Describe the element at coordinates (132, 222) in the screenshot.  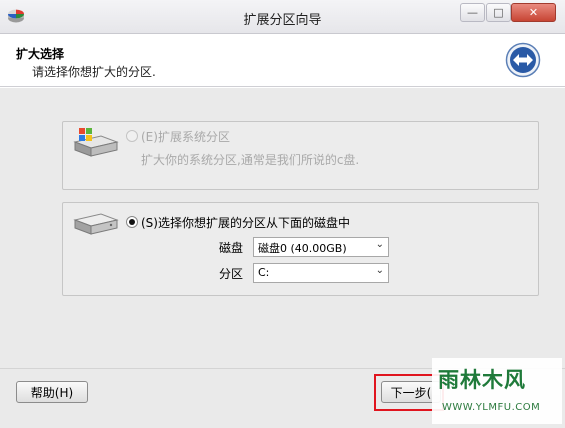
I see `select-partition-radio` at that location.